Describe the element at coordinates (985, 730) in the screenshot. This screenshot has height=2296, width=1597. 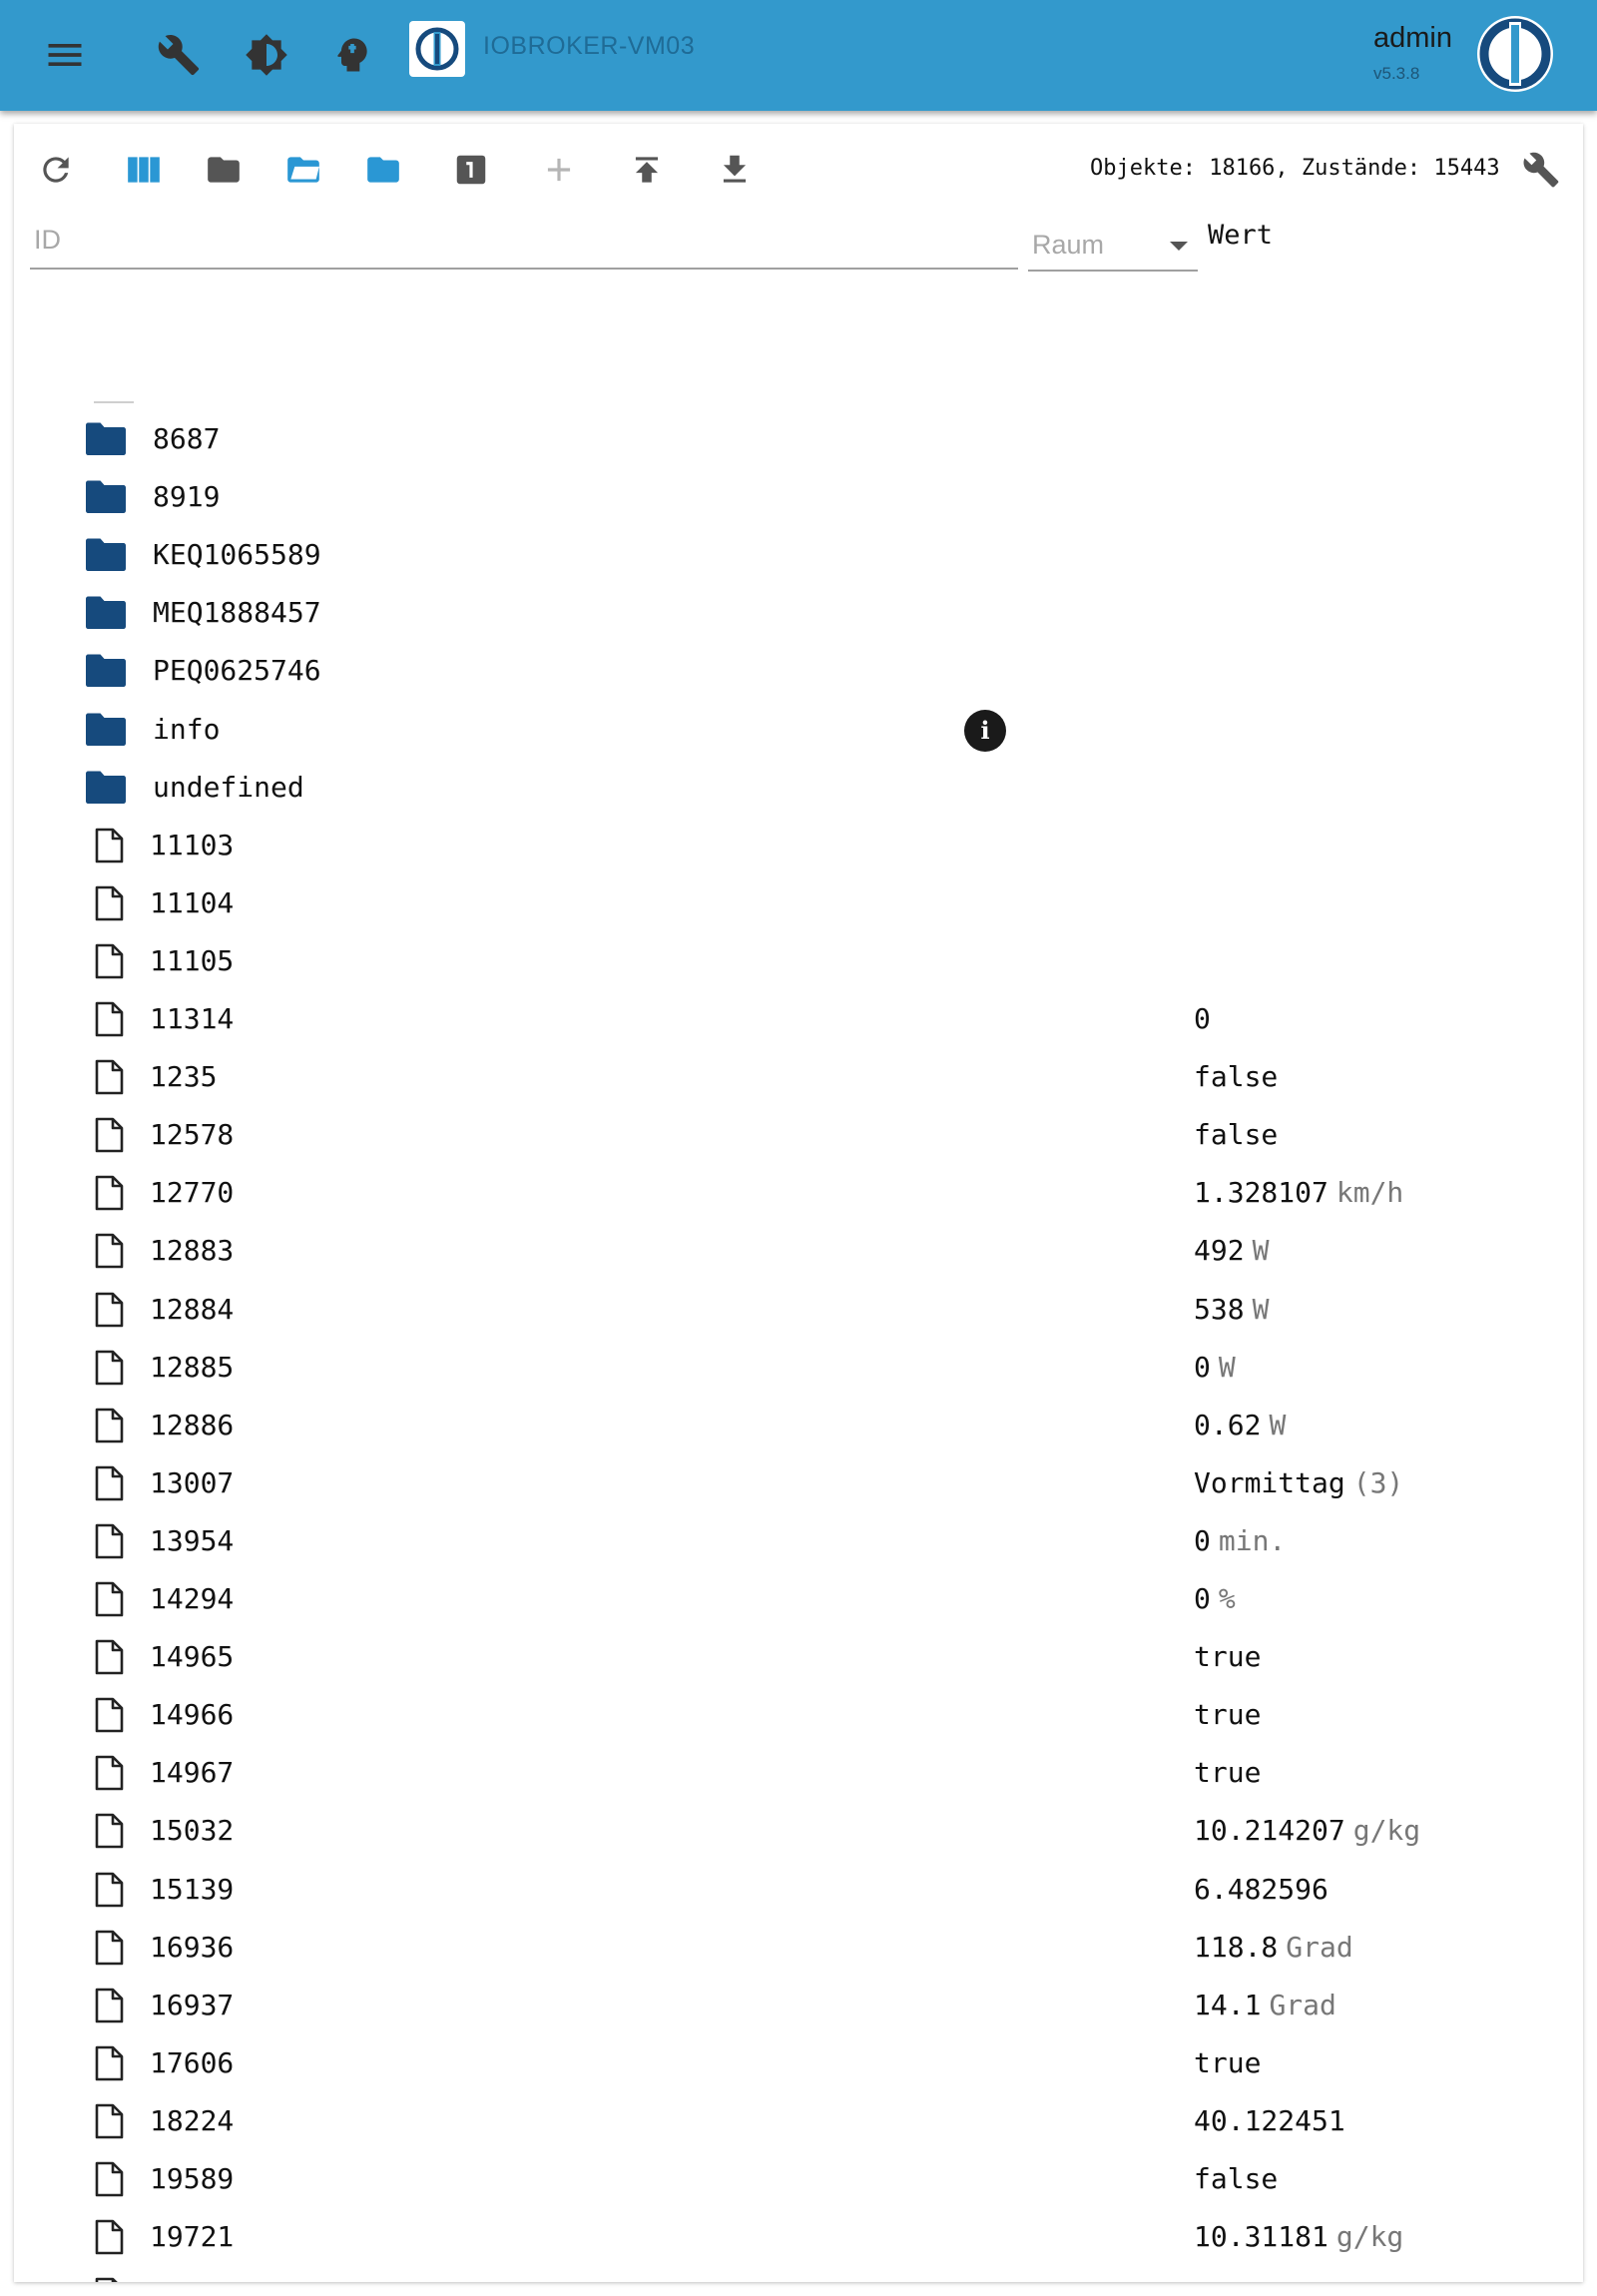
I see `info-icon: i` at that location.